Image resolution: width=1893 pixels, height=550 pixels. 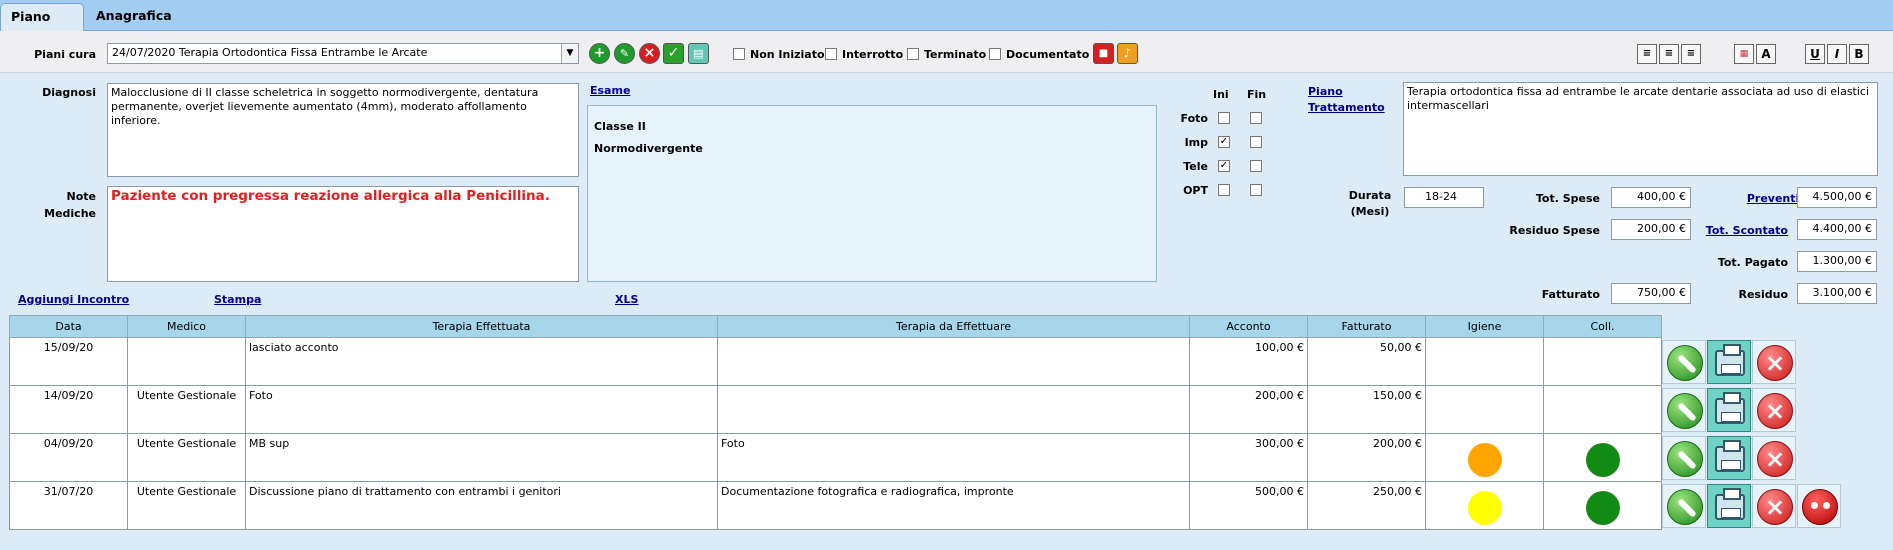 I want to click on align-right-icon: ≡, so click(x=1691, y=54).